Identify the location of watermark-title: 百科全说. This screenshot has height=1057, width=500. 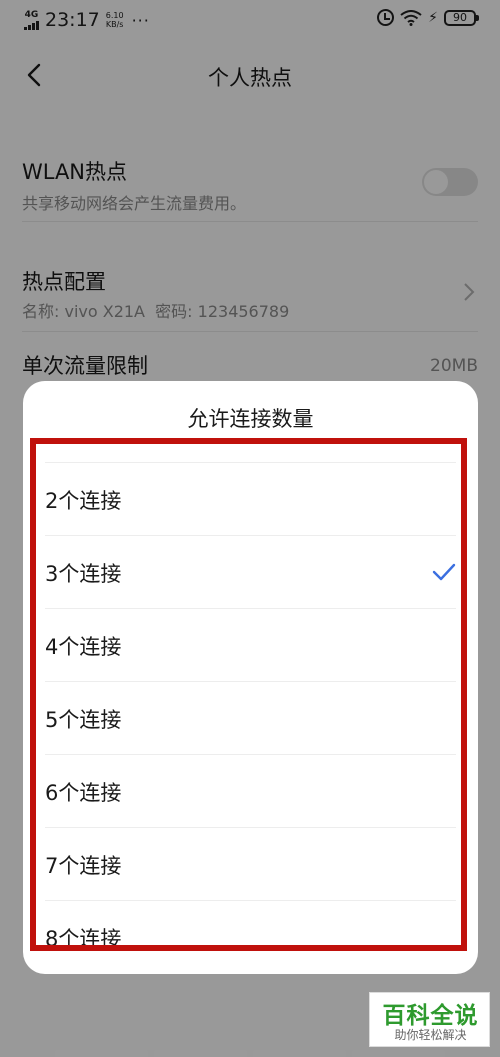
(430, 1016).